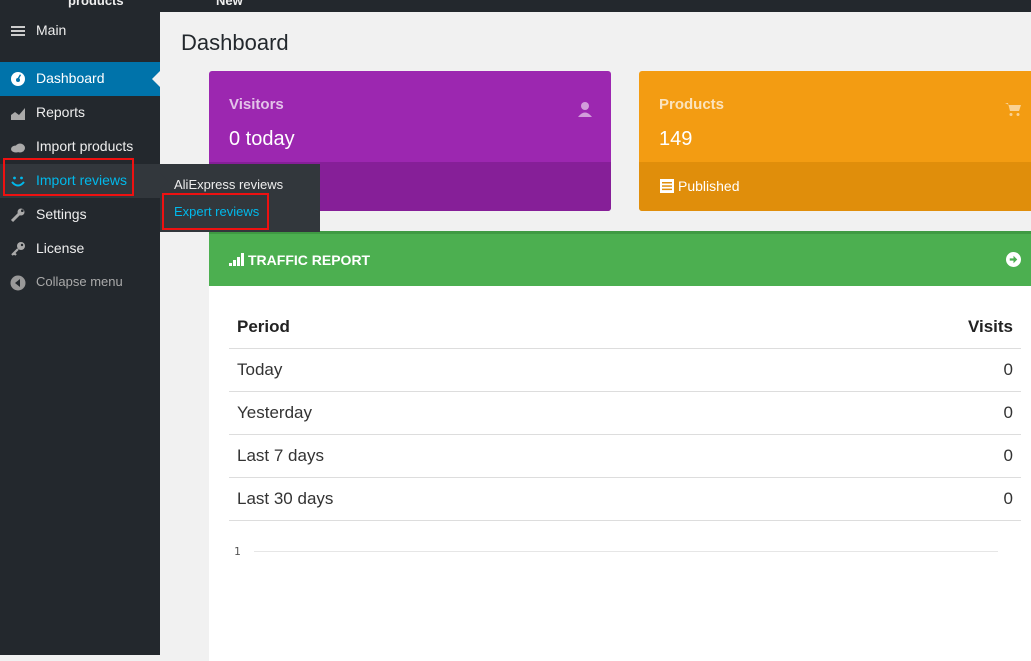 The width and height of the screenshot is (1031, 661). What do you see at coordinates (1013, 259) in the screenshot?
I see `arrow-circle-right-icon` at bounding box center [1013, 259].